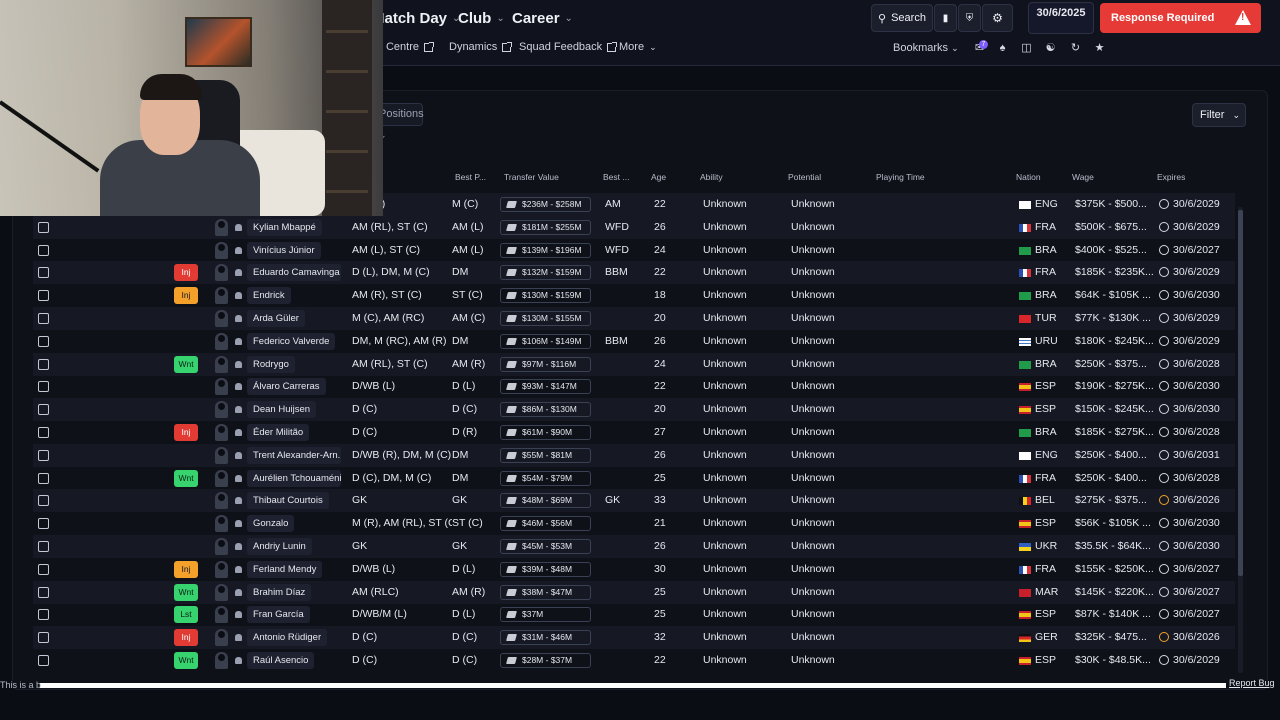 The height and width of the screenshot is (720, 1280). Describe the element at coordinates (545, 615) in the screenshot. I see `transfer-value-pill: $37M` at that location.